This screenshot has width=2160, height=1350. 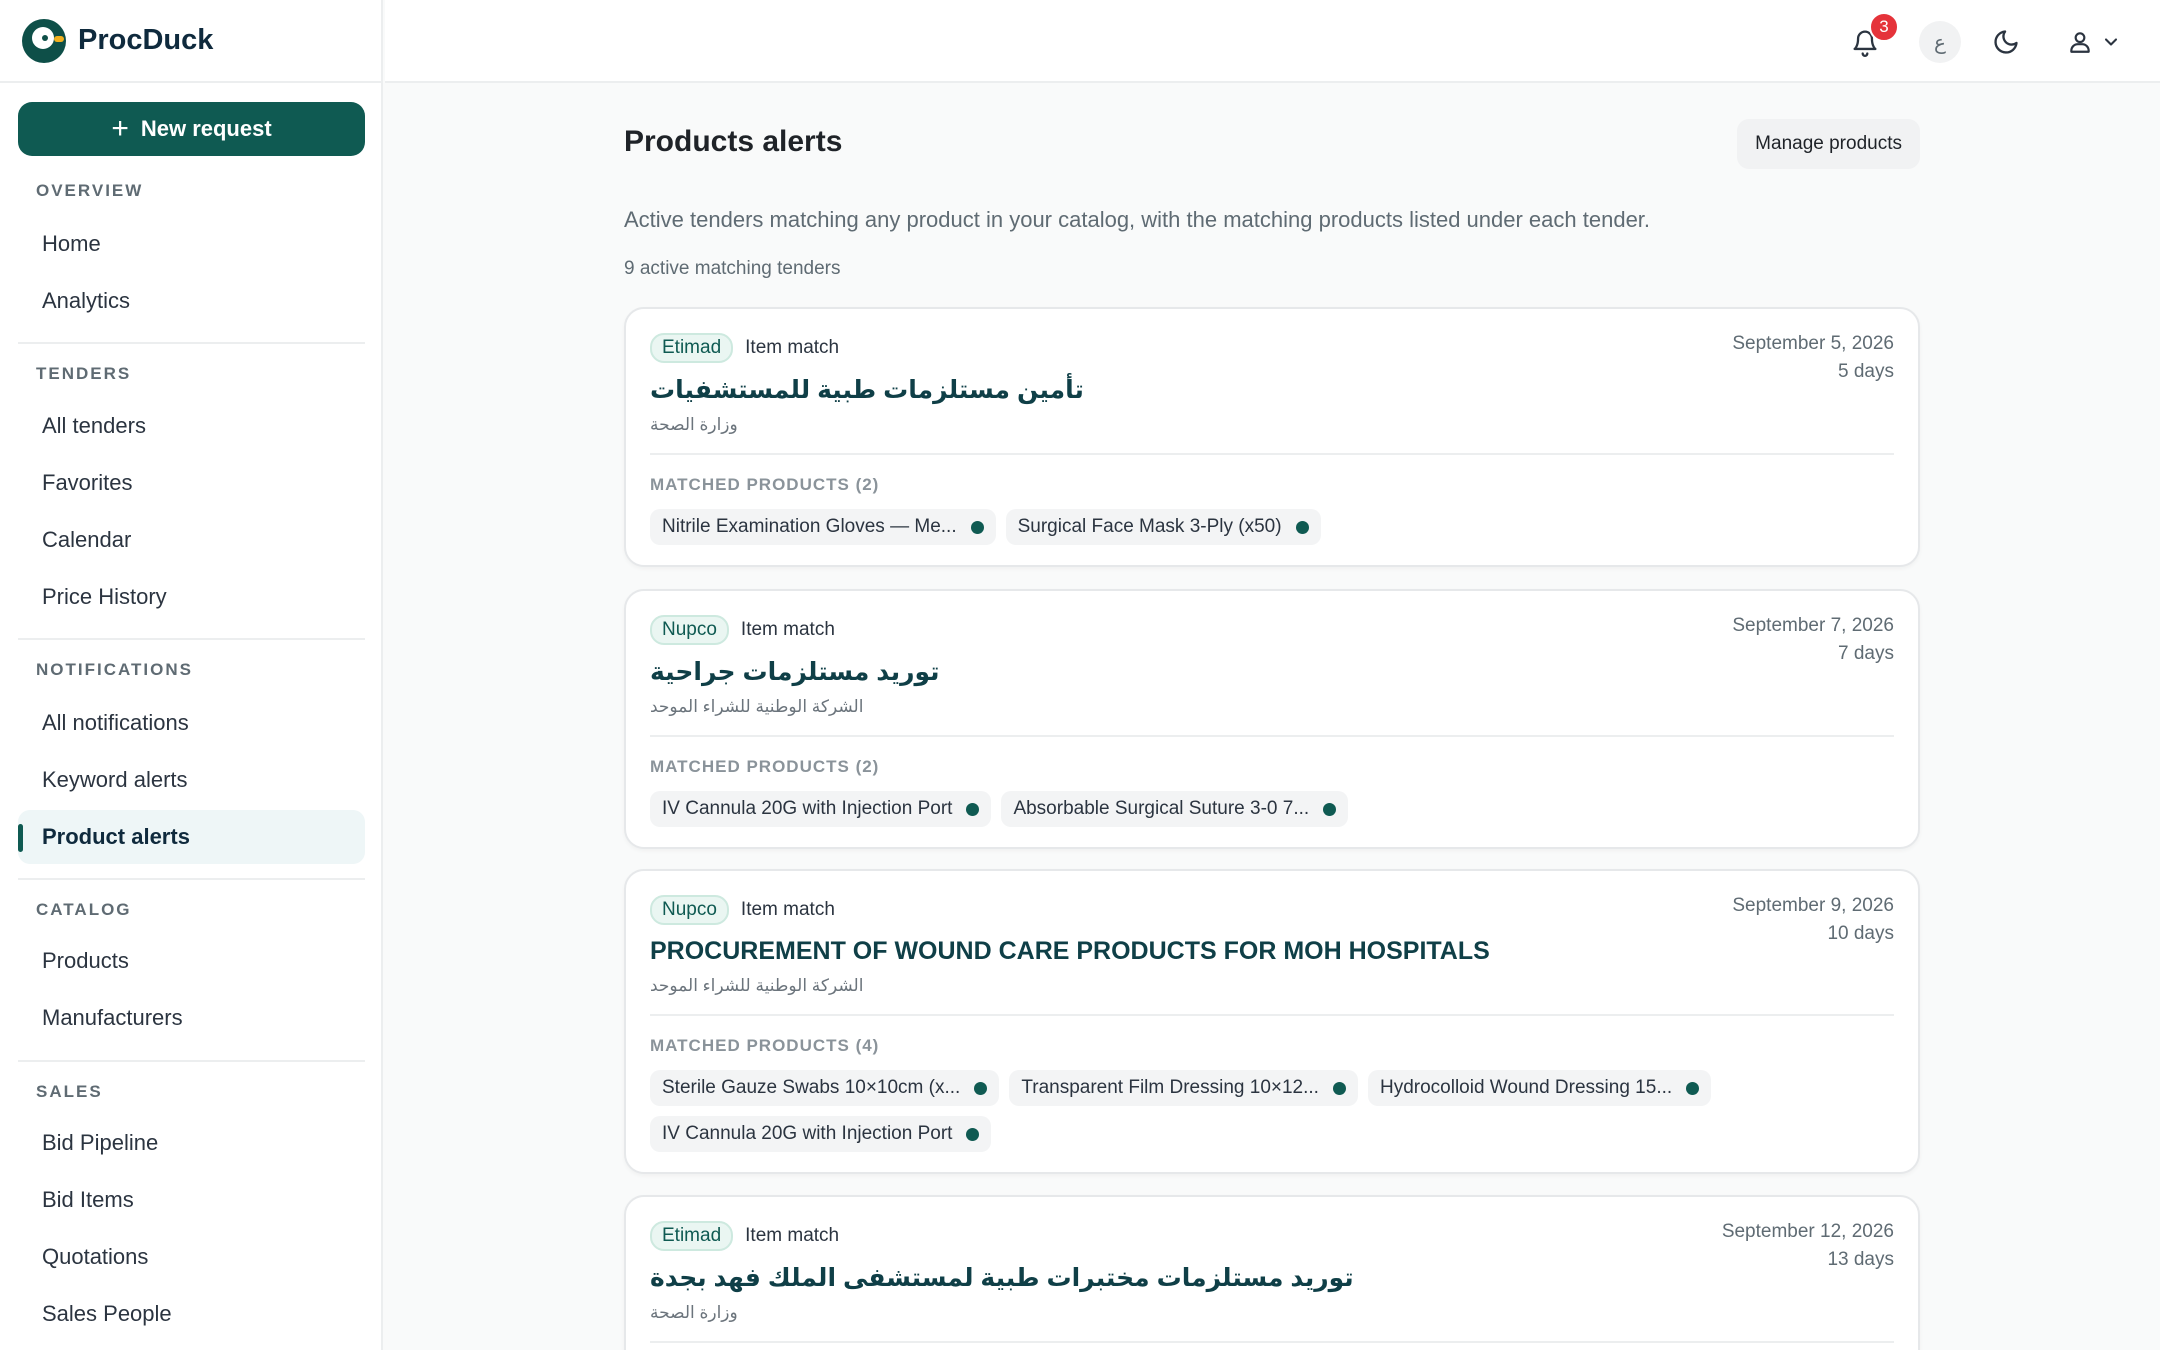 What do you see at coordinates (1860, 1259) in the screenshot?
I see `days-remaining: 13 days` at bounding box center [1860, 1259].